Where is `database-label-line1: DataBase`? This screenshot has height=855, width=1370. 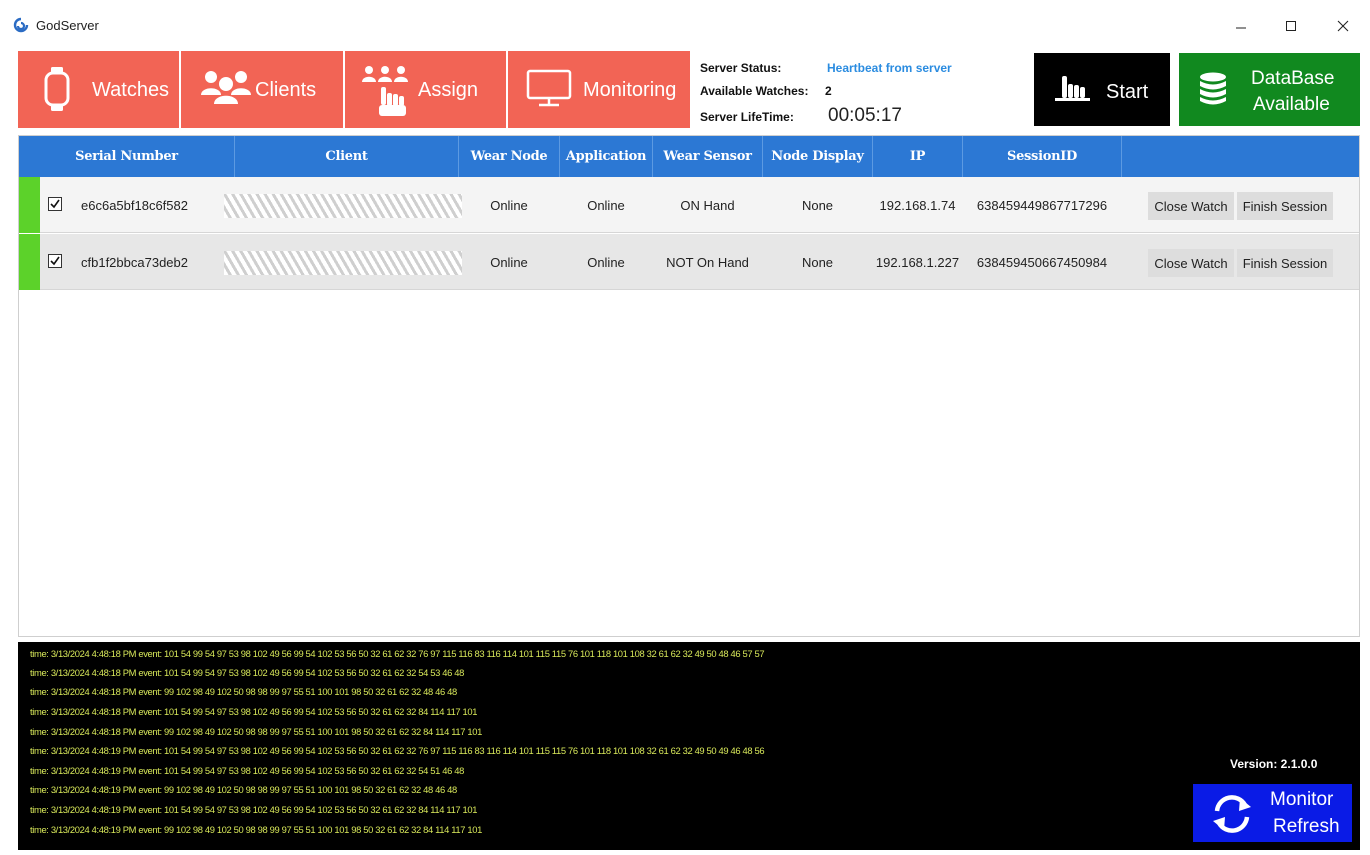 database-label-line1: DataBase is located at coordinates (1293, 78).